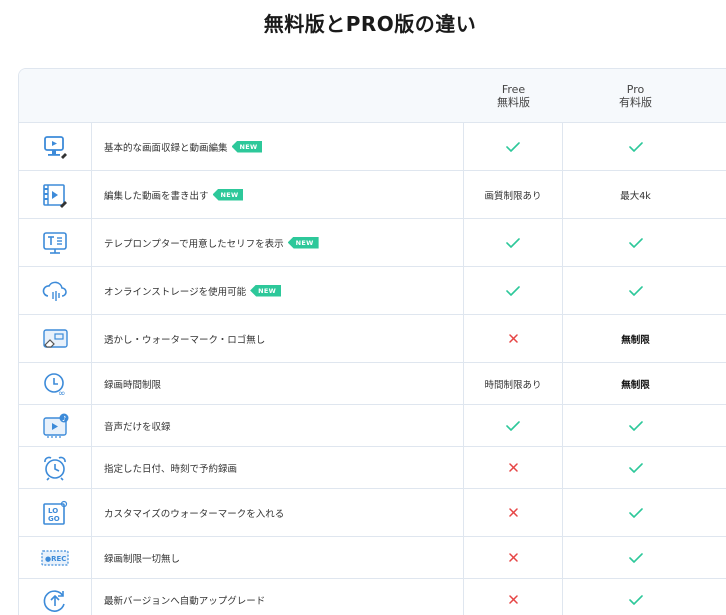  What do you see at coordinates (171, 469) in the screenshot?
I see `feature-label: 指定した日付、時刻で予約録画` at bounding box center [171, 469].